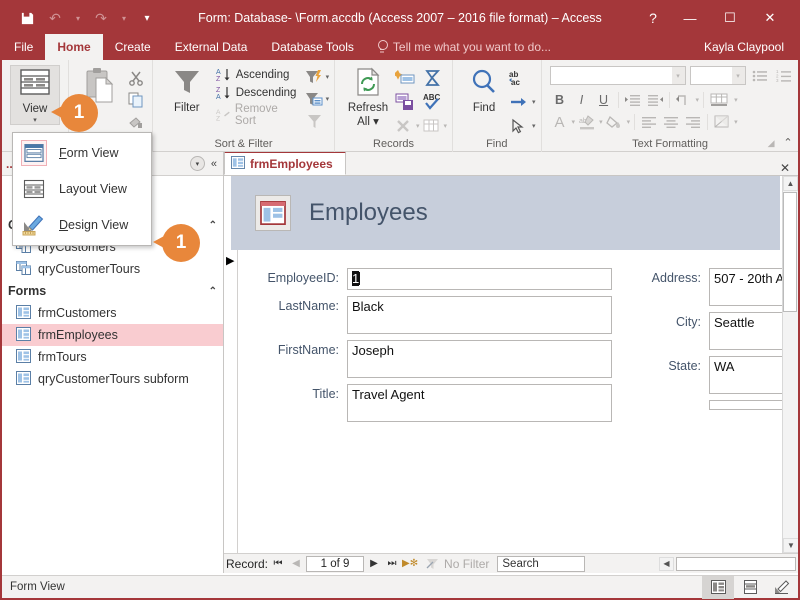 This screenshot has height=600, width=800. I want to click on background-color-button, so click(615, 122).